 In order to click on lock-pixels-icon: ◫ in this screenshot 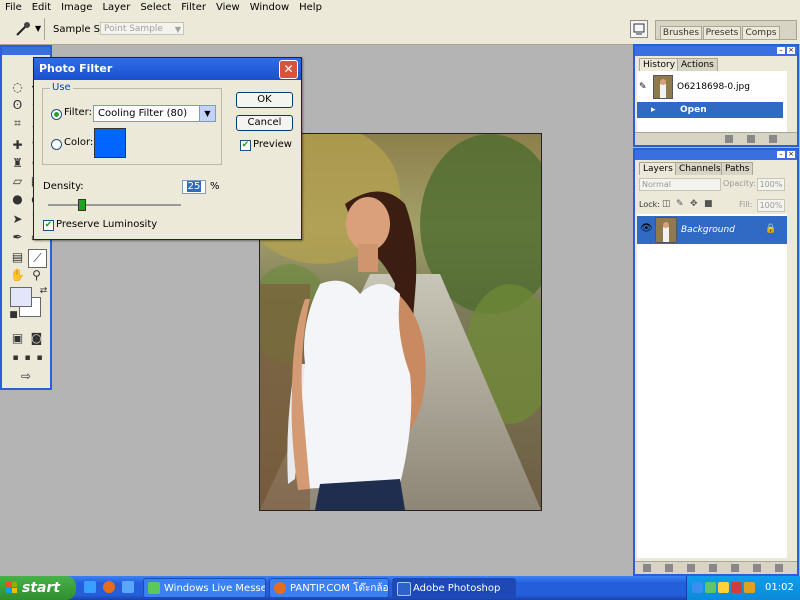, I will do `click(666, 204)`.